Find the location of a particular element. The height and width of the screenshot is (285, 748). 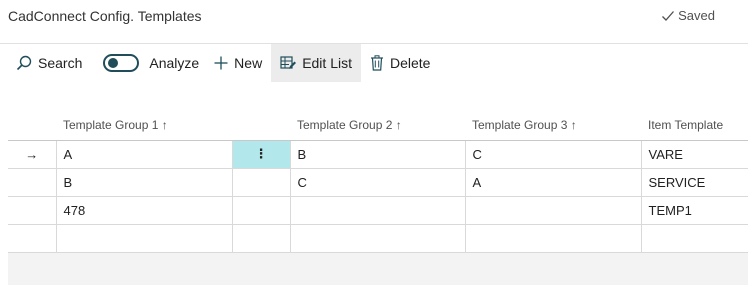

plus-icon is located at coordinates (221, 63).